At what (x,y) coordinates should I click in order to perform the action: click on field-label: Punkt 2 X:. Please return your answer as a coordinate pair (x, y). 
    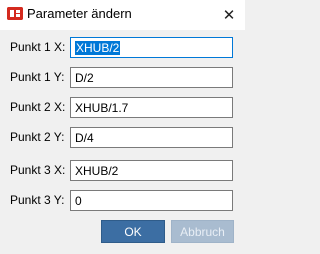
    Looking at the image, I should click on (38, 107).